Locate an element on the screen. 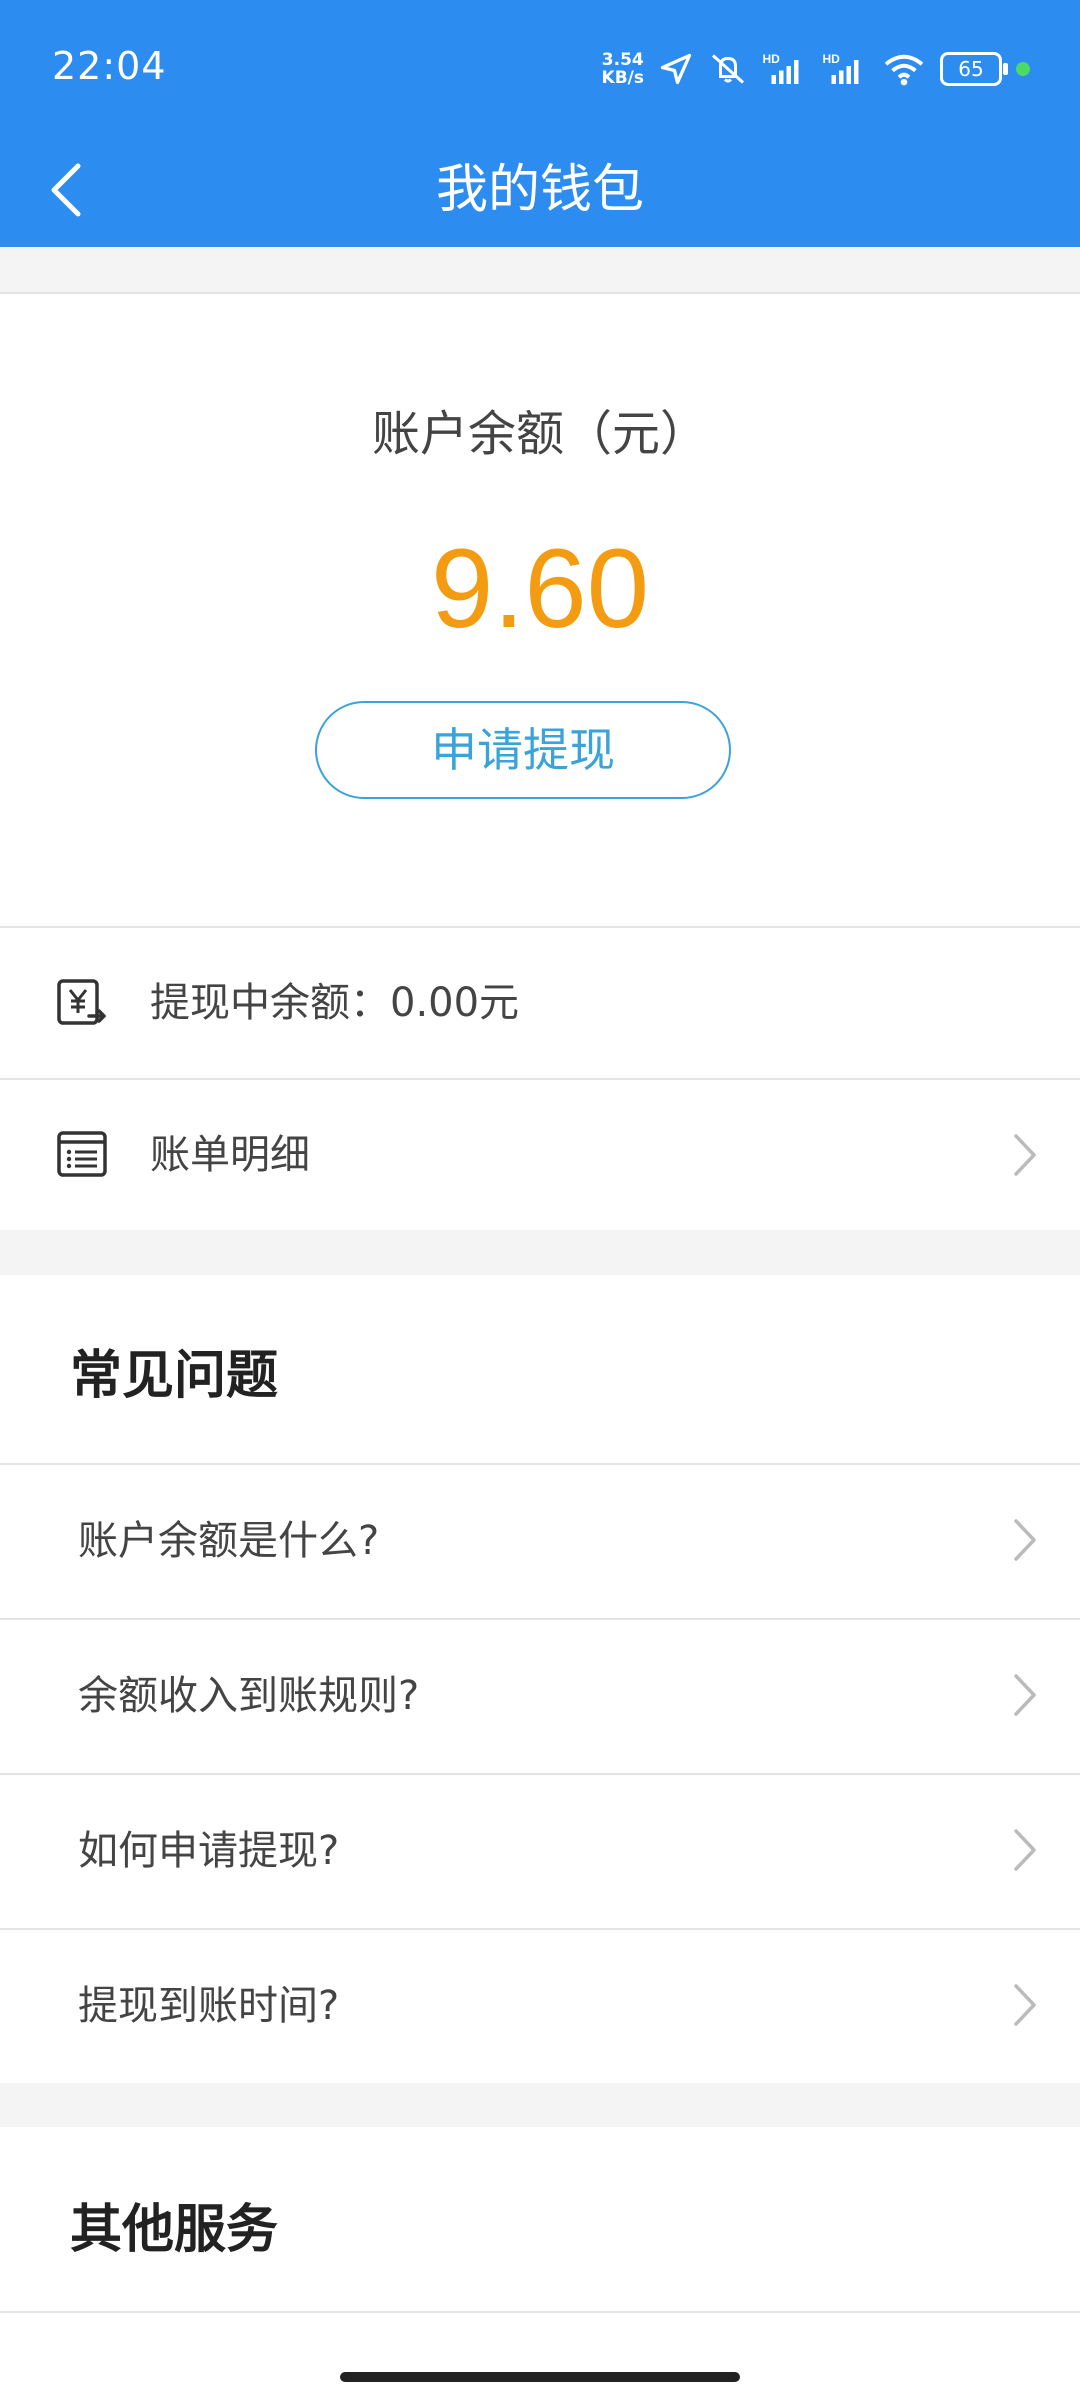 Image resolution: width=1080 pixels, height=2400 pixels. withdraw-button: 申请提现 is located at coordinates (523, 750).